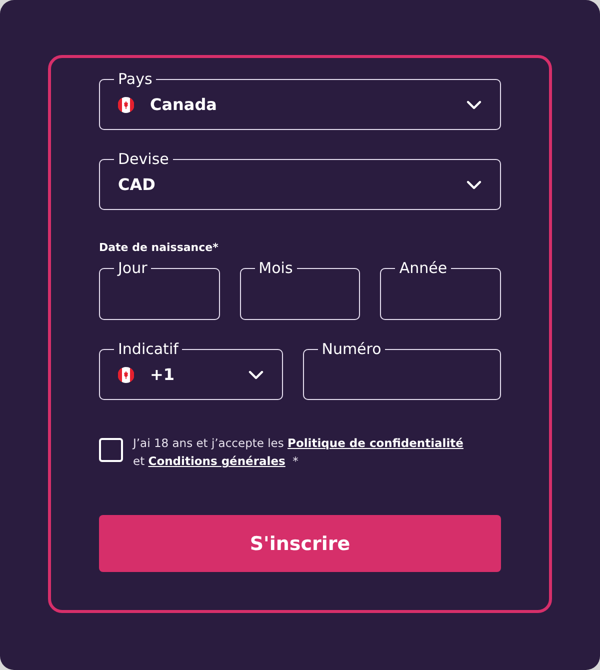  I want to click on submit-button: S'inscrire, so click(300, 543).